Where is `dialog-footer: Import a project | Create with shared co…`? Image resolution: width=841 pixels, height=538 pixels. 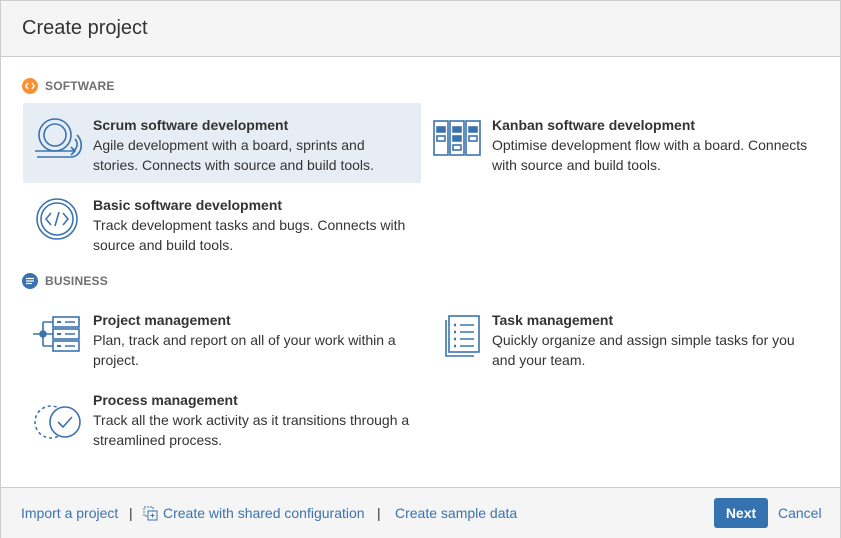 dialog-footer: Import a project | Create with shared co… is located at coordinates (420, 512).